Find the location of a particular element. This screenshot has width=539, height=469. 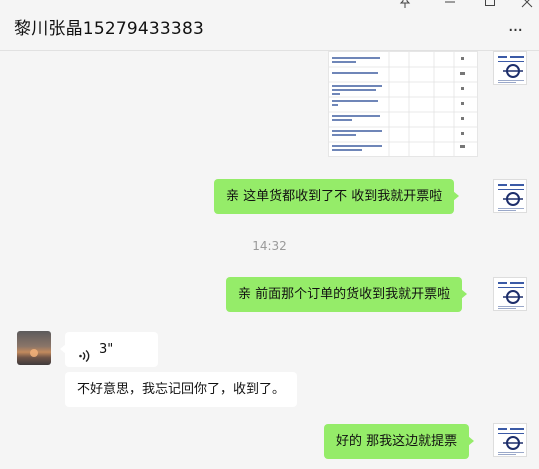

contact-avatar is located at coordinates (34, 348).